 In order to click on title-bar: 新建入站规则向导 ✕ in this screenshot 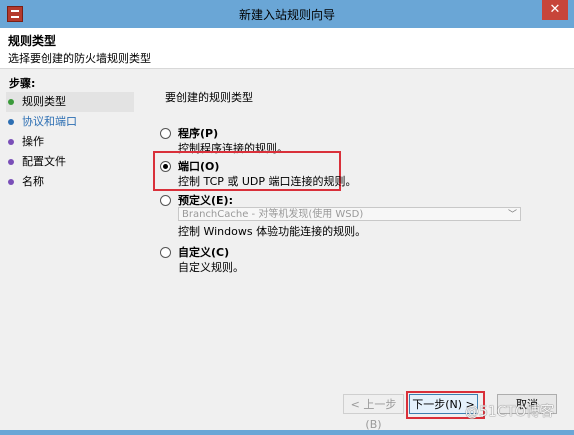, I will do `click(287, 14)`.